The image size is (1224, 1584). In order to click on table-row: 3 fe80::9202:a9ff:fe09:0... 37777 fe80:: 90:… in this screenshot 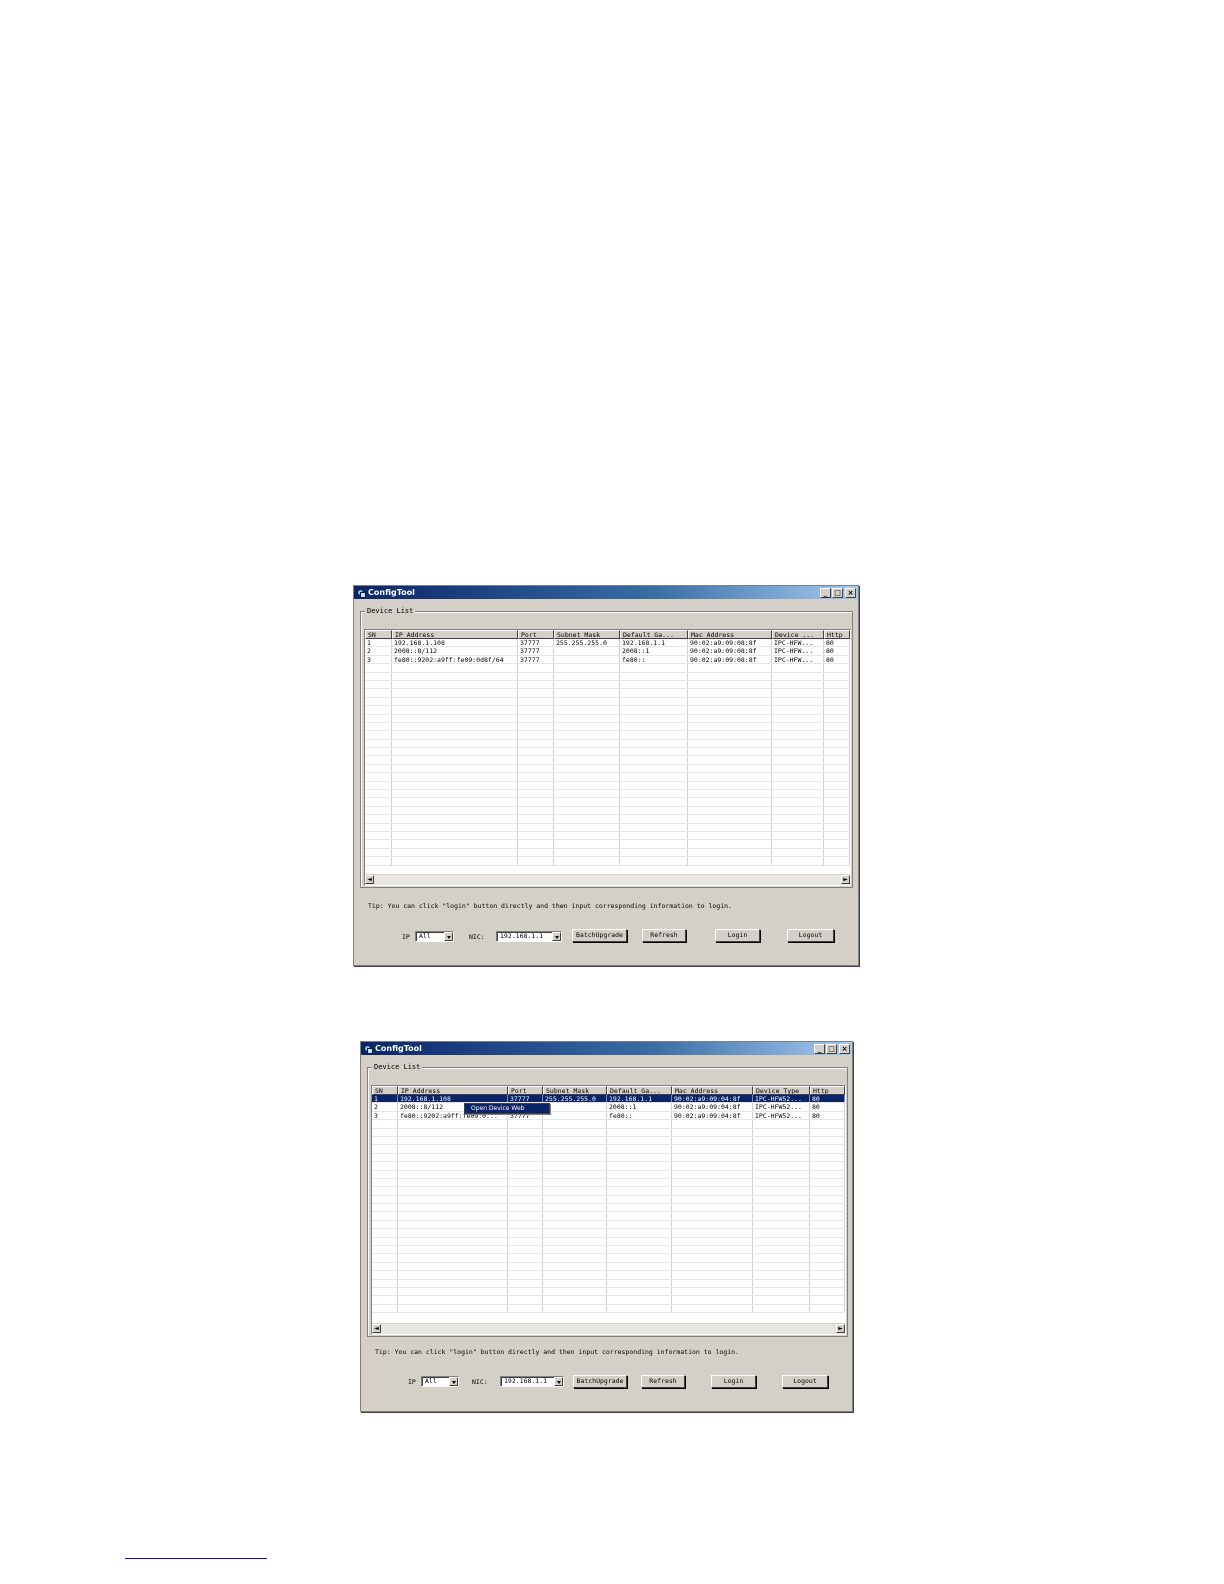, I will do `click(608, 1116)`.